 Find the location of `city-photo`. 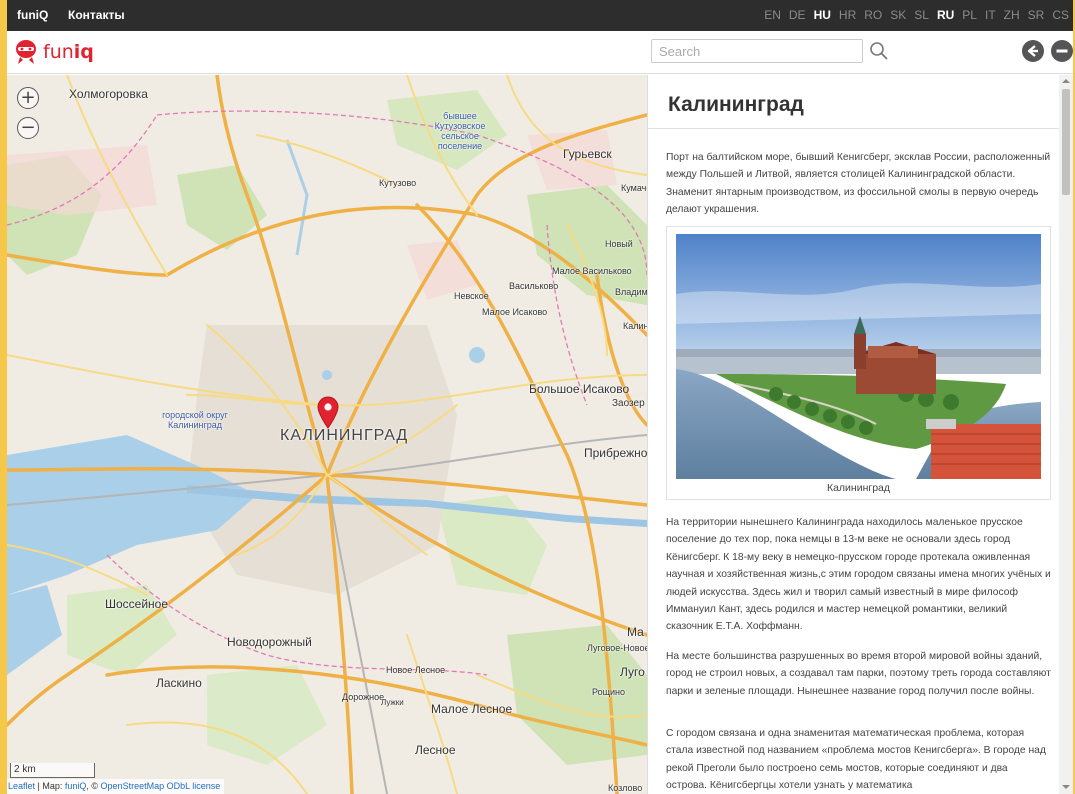

city-photo is located at coordinates (858, 356).